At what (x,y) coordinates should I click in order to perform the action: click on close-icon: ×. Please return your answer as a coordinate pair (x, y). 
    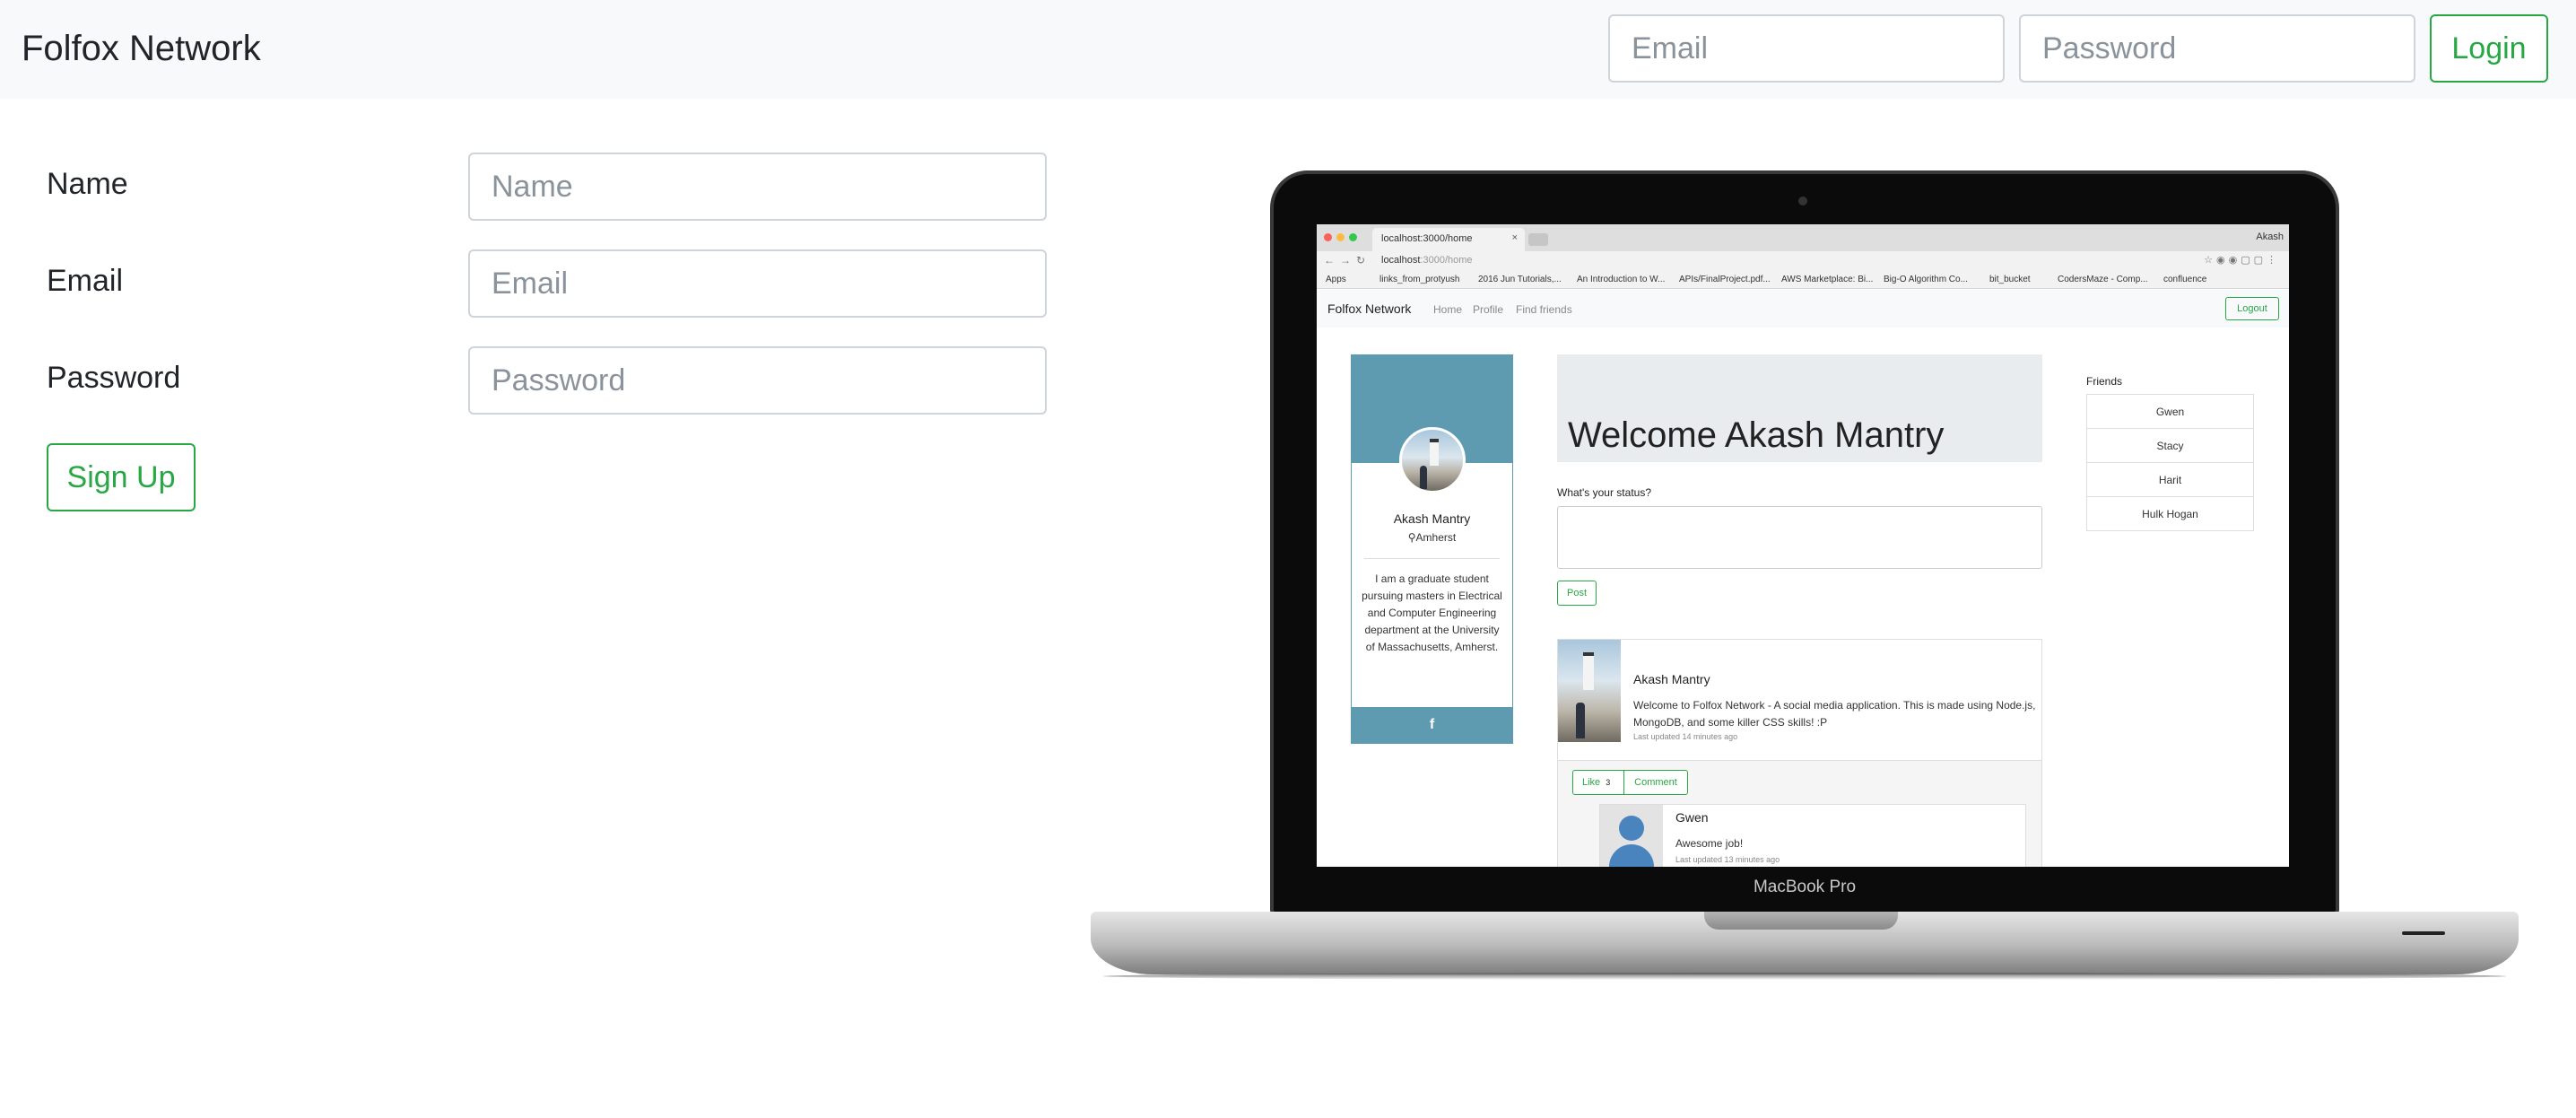
    Looking at the image, I should click on (1514, 238).